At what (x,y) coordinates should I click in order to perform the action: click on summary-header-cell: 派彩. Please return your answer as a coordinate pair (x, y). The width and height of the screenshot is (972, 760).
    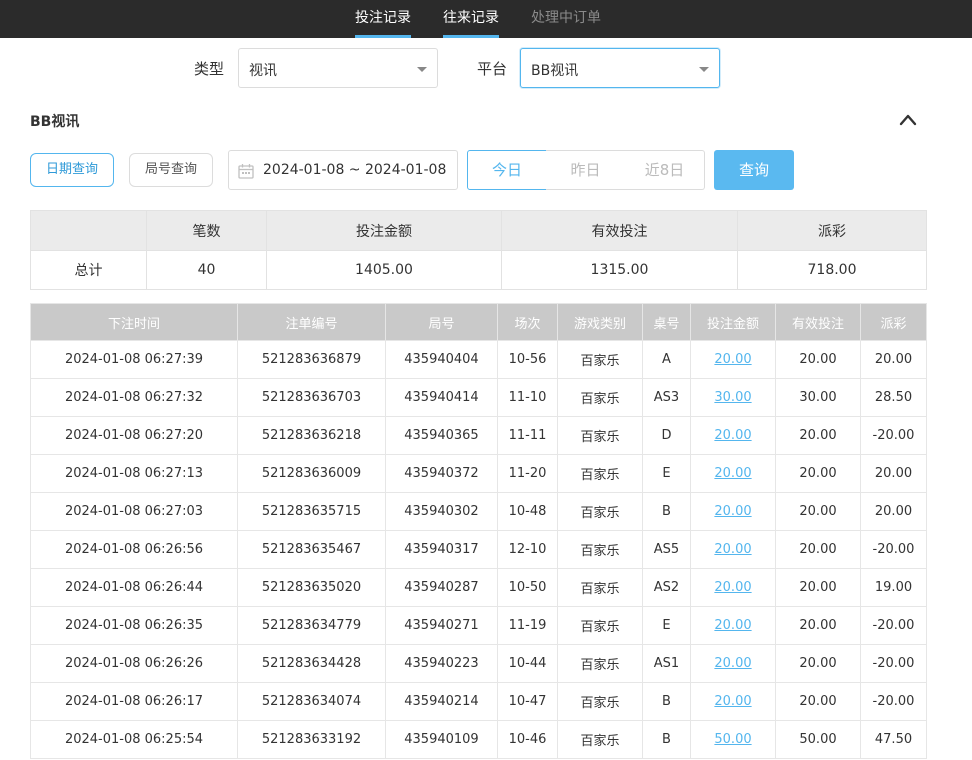
    Looking at the image, I should click on (832, 230).